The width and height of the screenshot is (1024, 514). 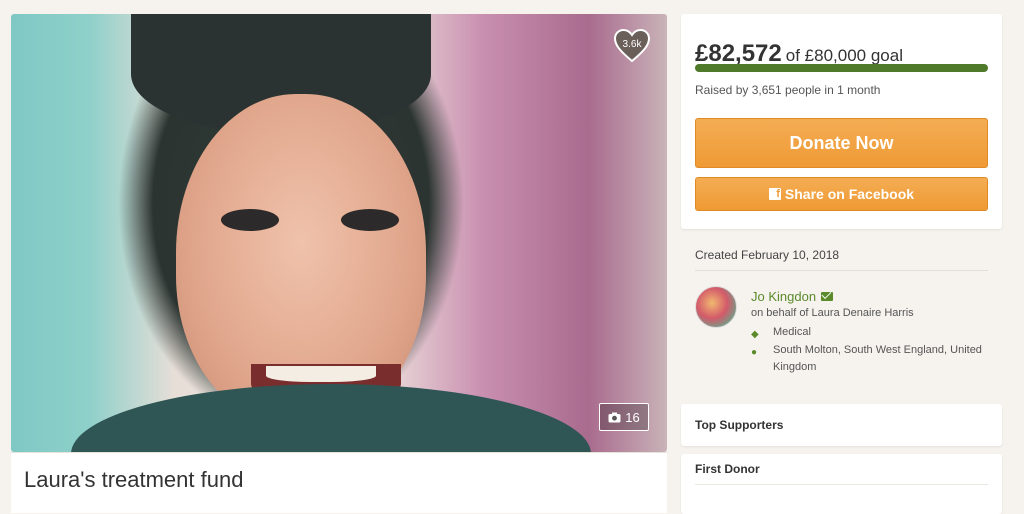 What do you see at coordinates (792, 332) in the screenshot?
I see `category-label: Medical` at bounding box center [792, 332].